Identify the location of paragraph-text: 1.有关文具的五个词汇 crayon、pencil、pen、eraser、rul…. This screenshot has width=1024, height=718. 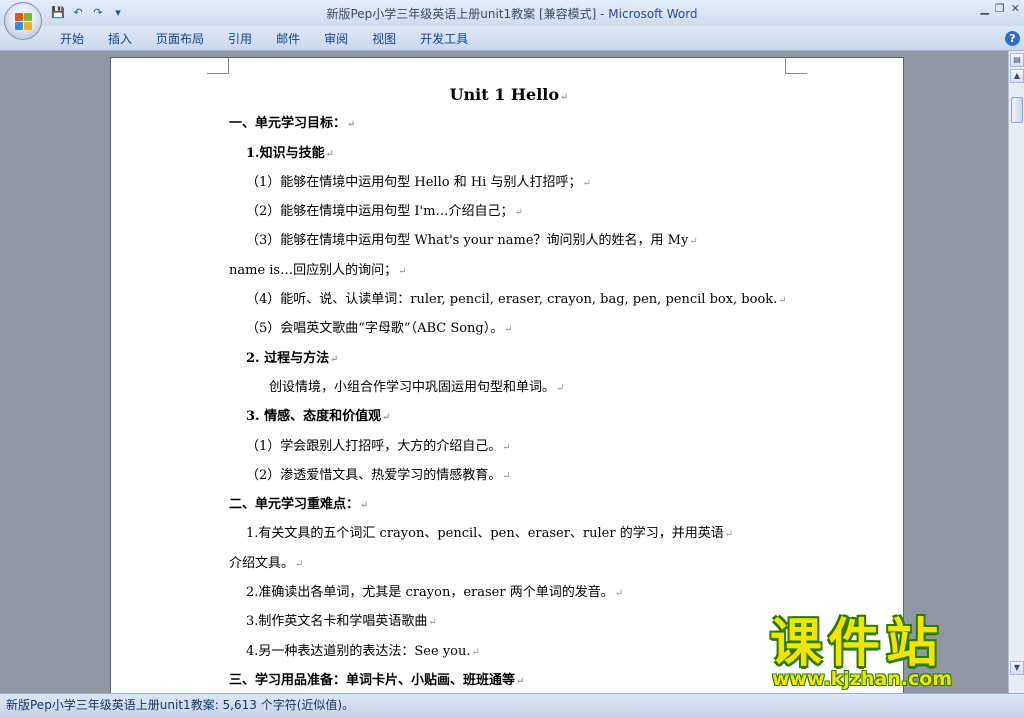
(485, 534).